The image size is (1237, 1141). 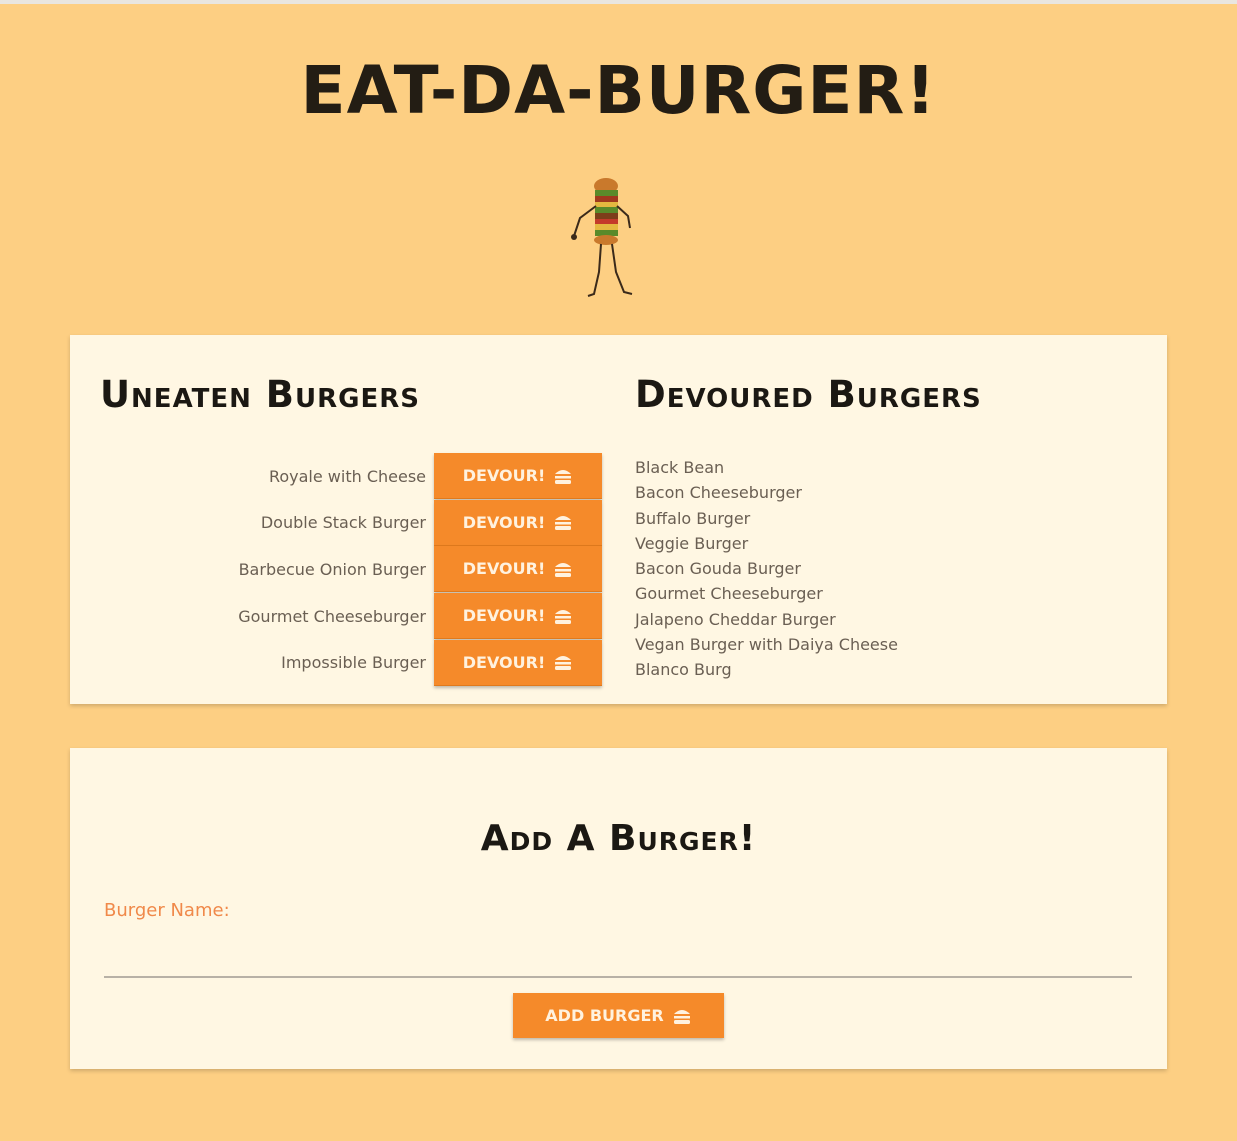 What do you see at coordinates (680, 467) in the screenshot?
I see `devoured-item: Black Bean` at bounding box center [680, 467].